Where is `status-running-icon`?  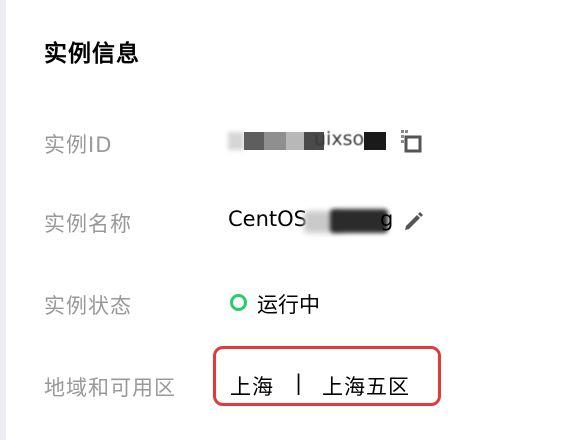 status-running-icon is located at coordinates (238, 302).